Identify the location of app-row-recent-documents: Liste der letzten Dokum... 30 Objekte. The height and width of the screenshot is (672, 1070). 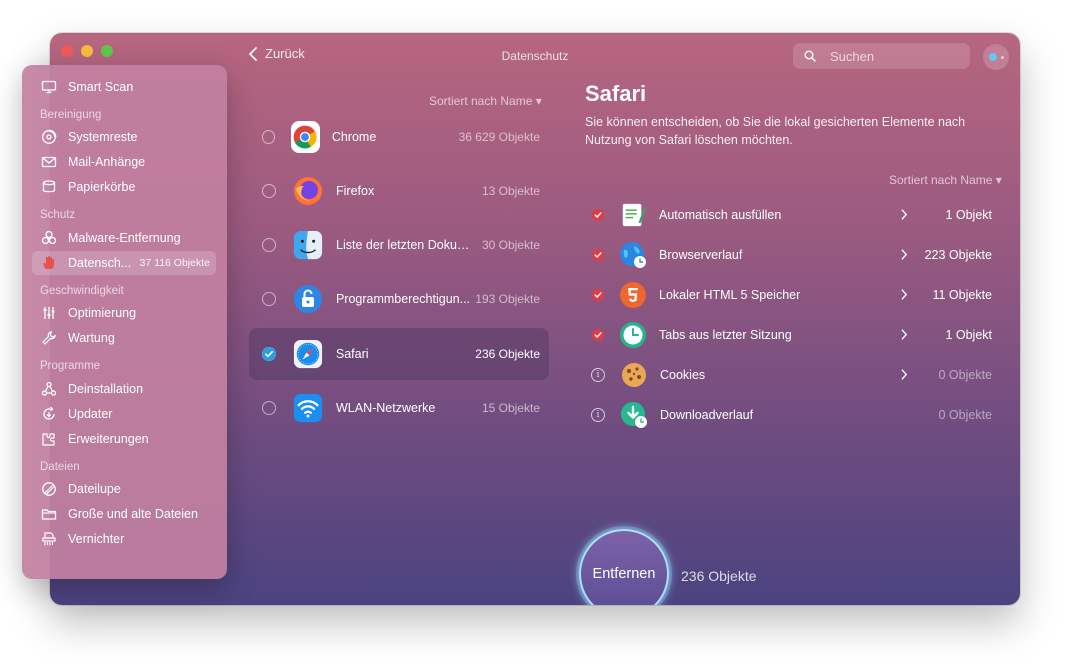
(399, 245).